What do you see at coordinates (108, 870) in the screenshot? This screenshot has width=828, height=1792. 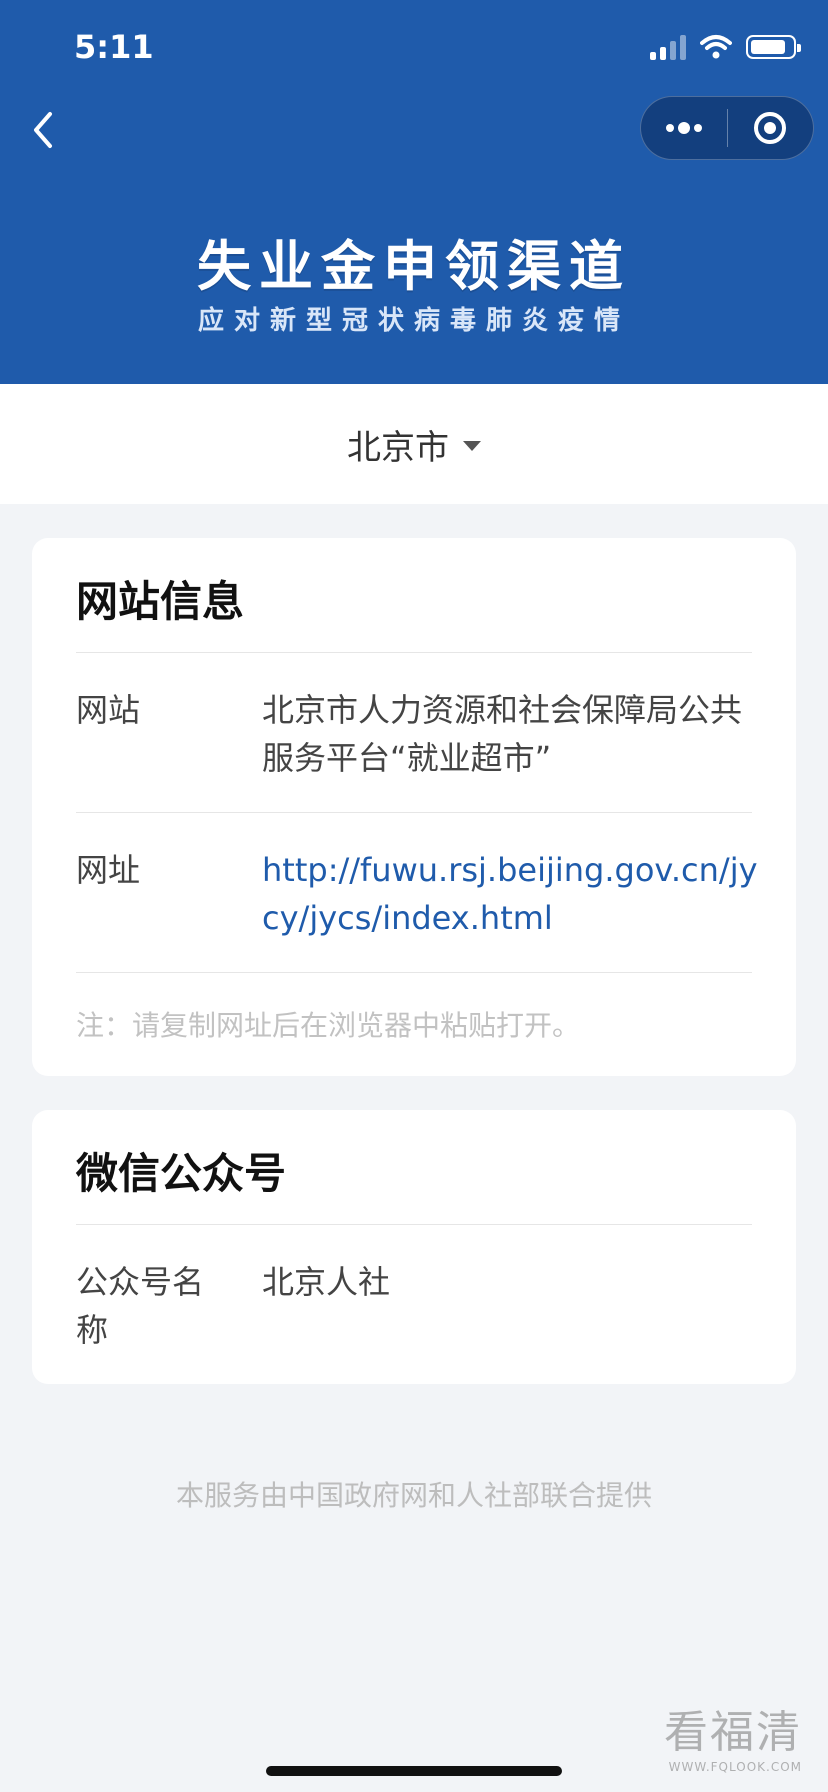 I see `url-label: 网址` at bounding box center [108, 870].